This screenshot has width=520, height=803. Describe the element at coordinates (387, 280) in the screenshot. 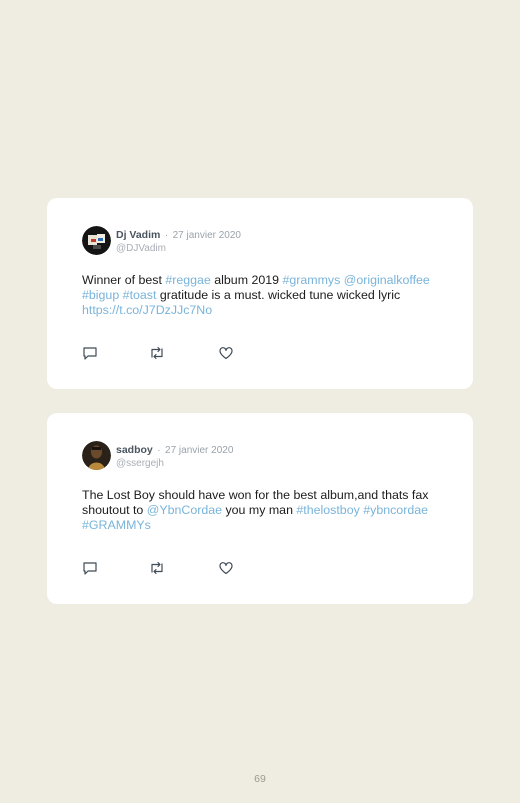

I see `mention-link: @originalkoffee` at that location.